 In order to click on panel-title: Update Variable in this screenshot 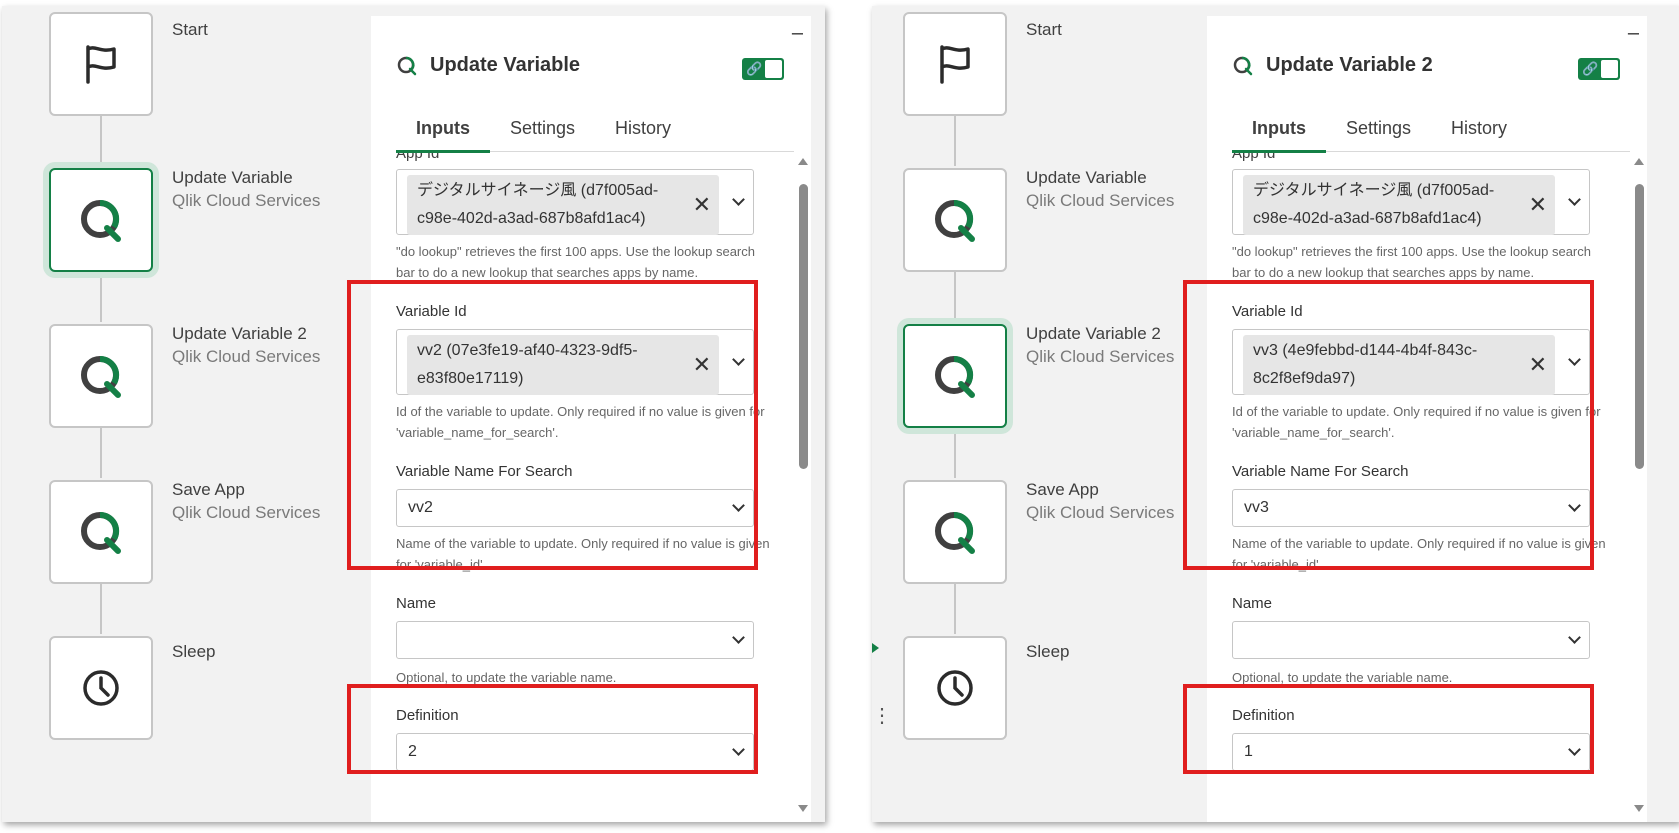, I will do `click(505, 65)`.